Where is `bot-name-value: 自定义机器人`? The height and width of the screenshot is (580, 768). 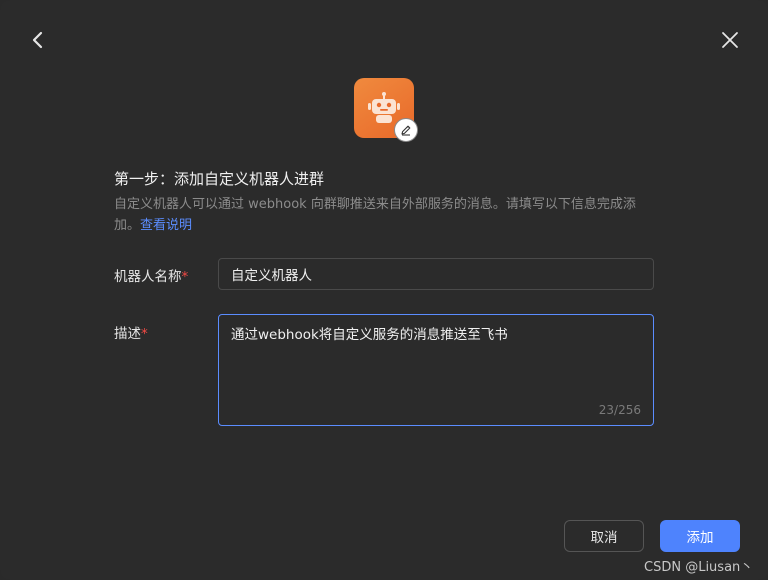
bot-name-value: 自定义机器人 is located at coordinates (271, 276).